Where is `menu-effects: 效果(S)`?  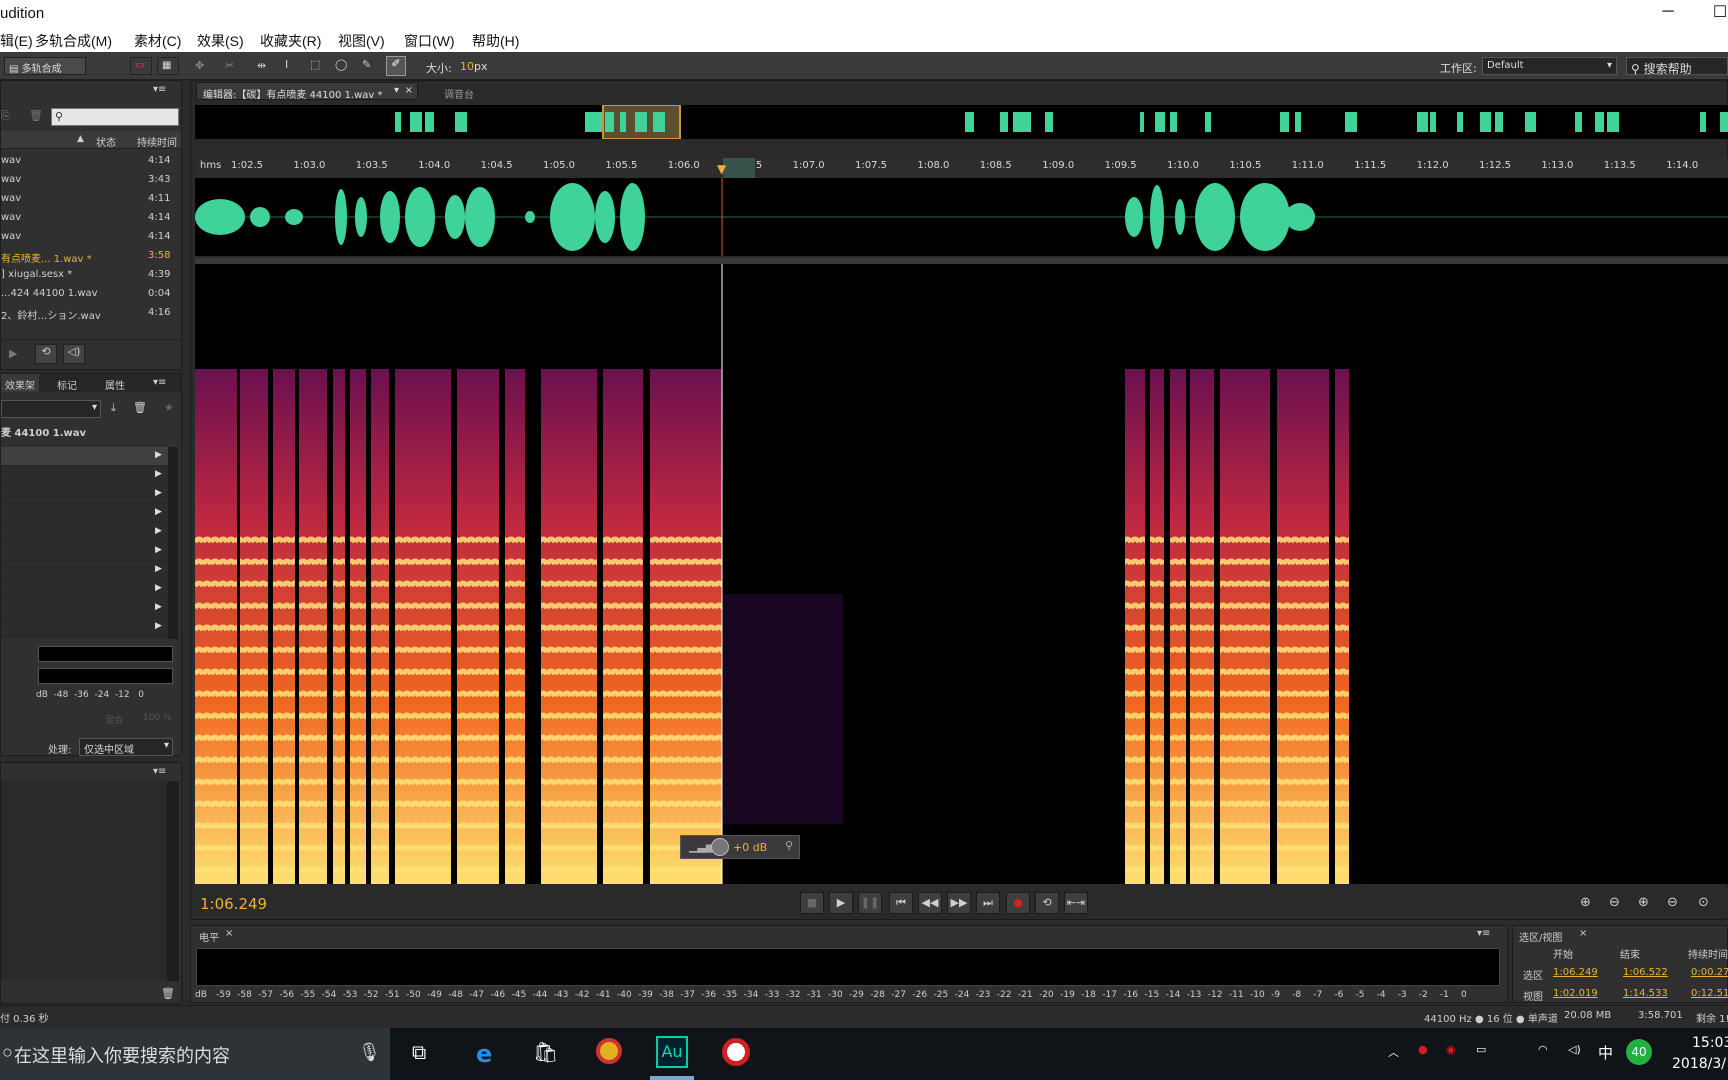 menu-effects: 效果(S) is located at coordinates (220, 41).